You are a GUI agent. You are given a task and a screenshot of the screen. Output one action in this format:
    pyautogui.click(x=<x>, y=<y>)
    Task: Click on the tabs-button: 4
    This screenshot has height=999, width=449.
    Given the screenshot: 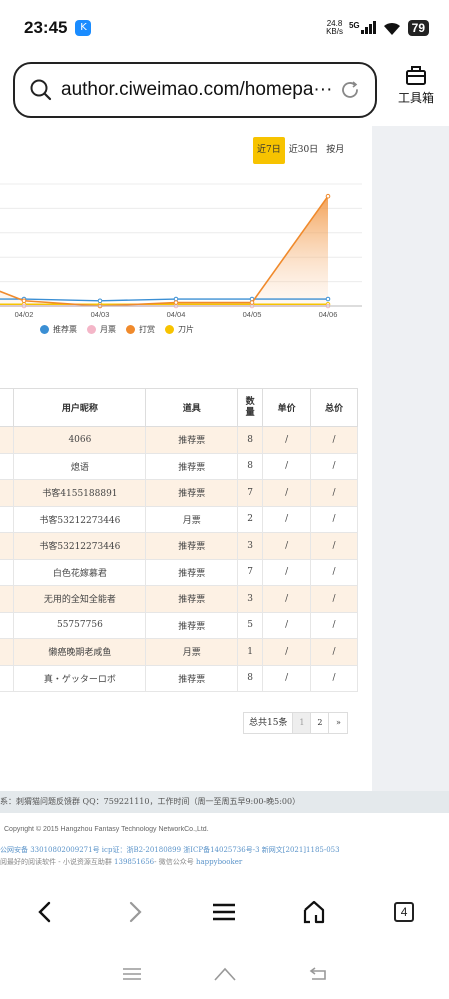 What is the action you would take?
    pyautogui.click(x=404, y=912)
    